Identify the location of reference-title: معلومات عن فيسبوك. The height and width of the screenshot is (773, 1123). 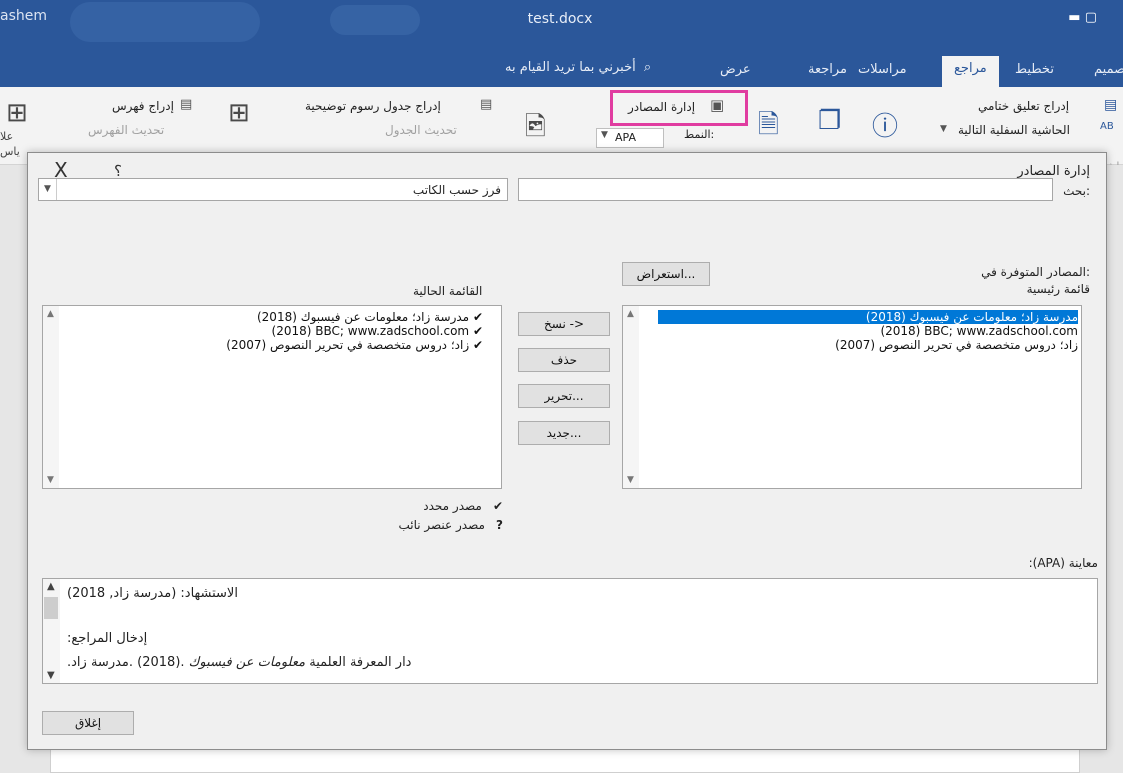
(247, 662).